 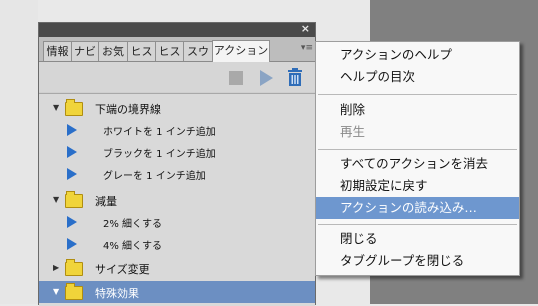 I want to click on tab-histogram: ヒス, so click(x=169, y=51).